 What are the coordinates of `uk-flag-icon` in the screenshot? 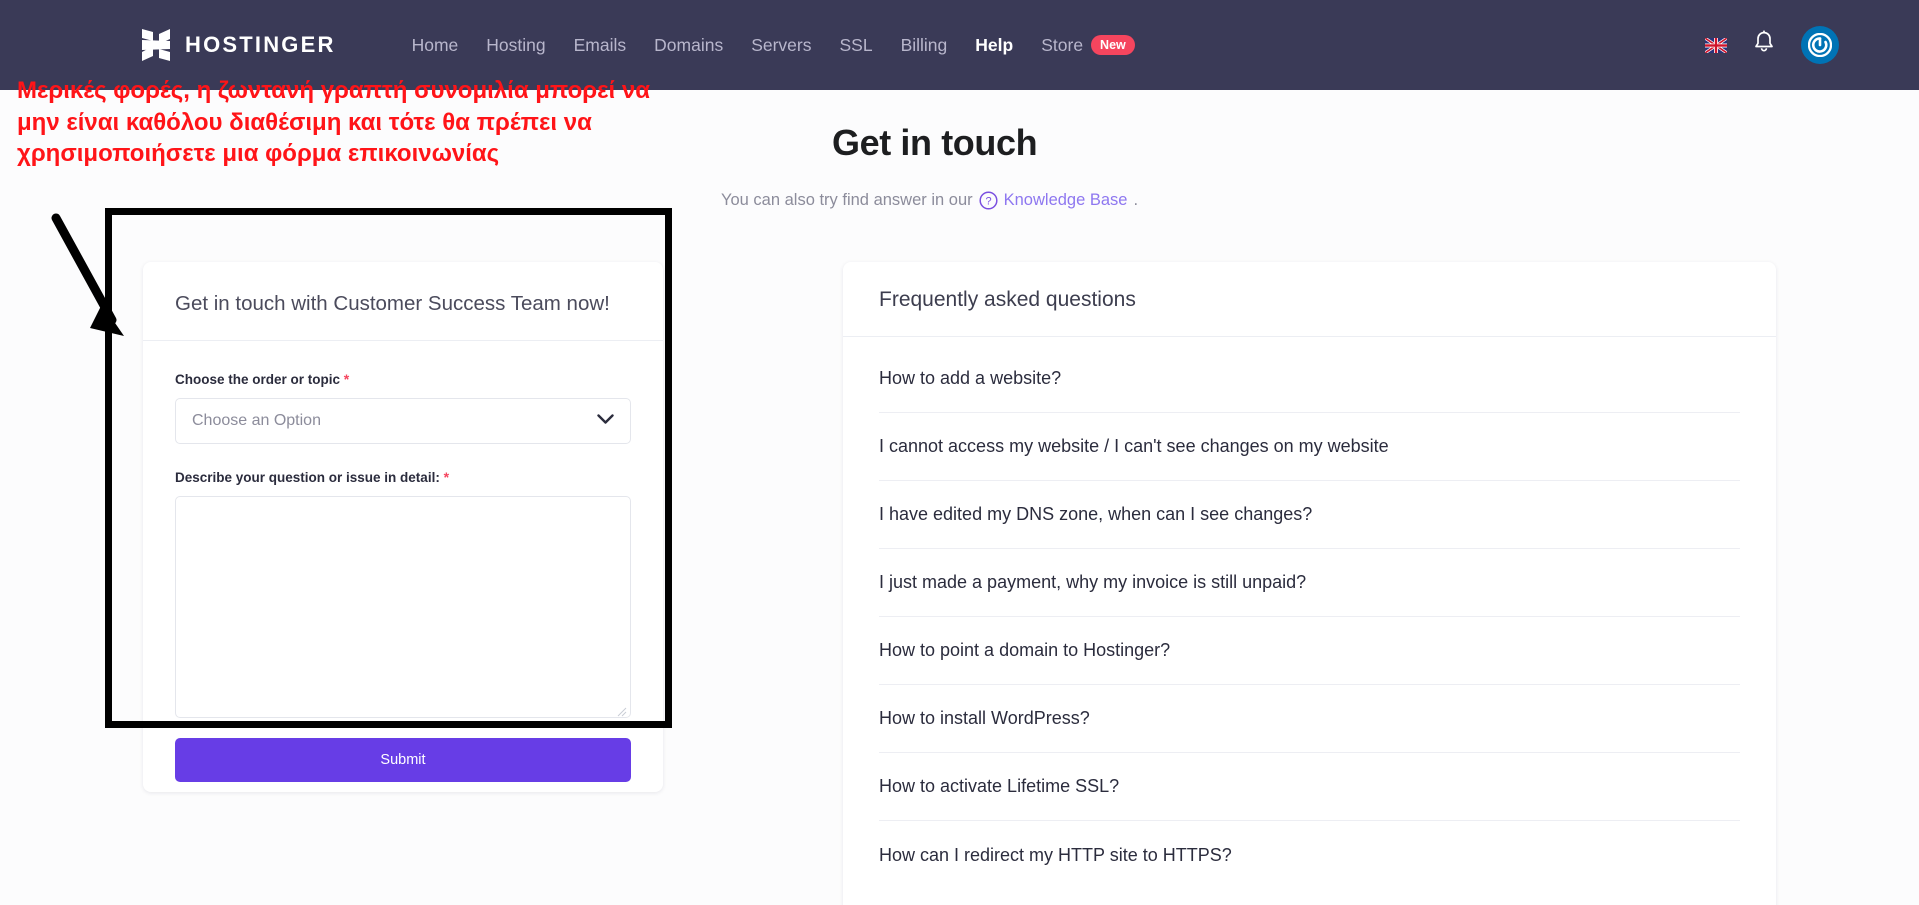 It's located at (1716, 45).